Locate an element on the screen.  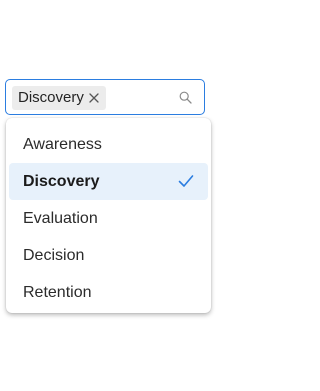
option-discovery: Discovery is located at coordinates (108, 181).